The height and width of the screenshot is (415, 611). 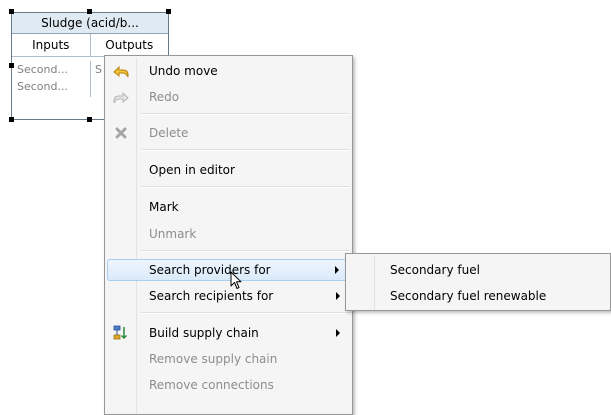 What do you see at coordinates (228, 97) in the screenshot?
I see `menu-item-redo: Redo` at bounding box center [228, 97].